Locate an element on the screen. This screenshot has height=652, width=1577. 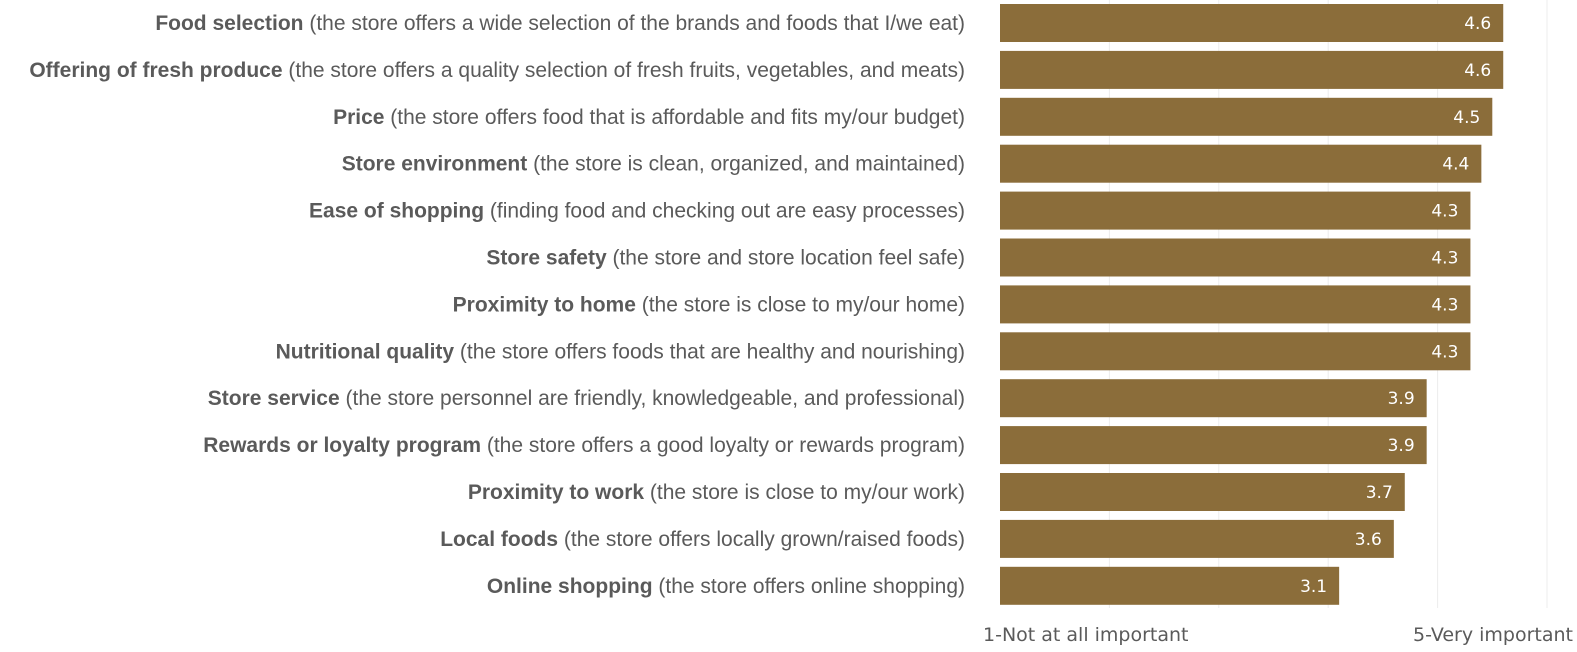
category-name: Offering of fresh produce is located at coordinates (155, 70).